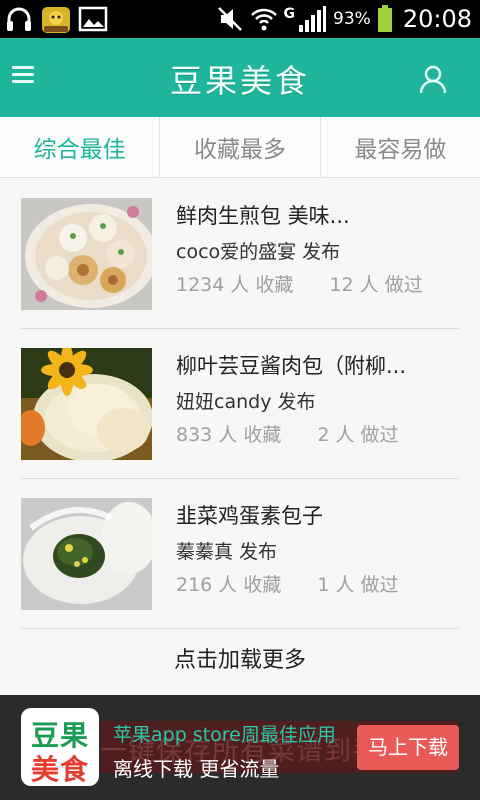 This screenshot has height=800, width=480. What do you see at coordinates (229, 585) in the screenshot?
I see `favorites-count: 216 人 收藏` at bounding box center [229, 585].